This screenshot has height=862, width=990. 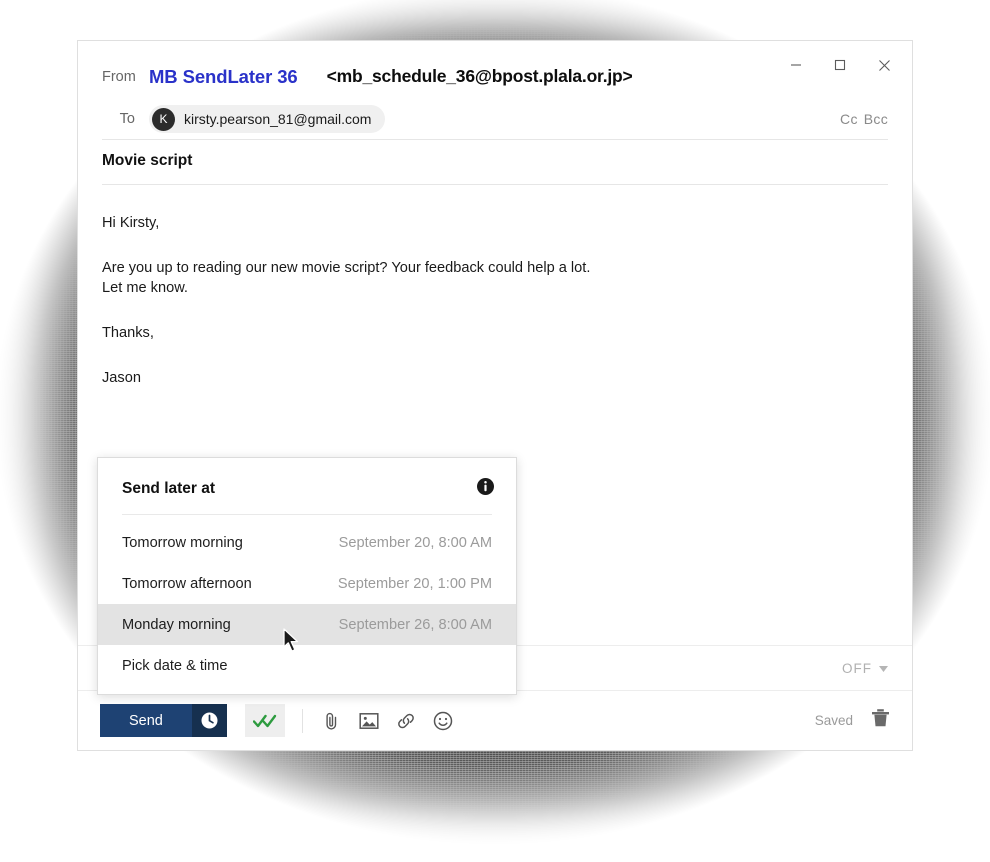 I want to click on from-name: MB SendLater 36, so click(x=223, y=77).